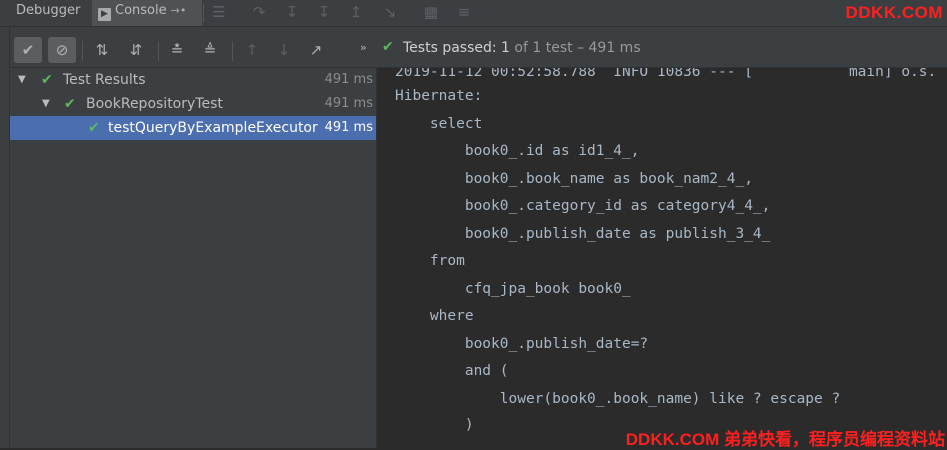 This screenshot has width=947, height=450. Describe the element at coordinates (785, 439) in the screenshot. I see `watermark-bottom: DDKK.COM 弟弟快看，程序员编程资料站` at that location.